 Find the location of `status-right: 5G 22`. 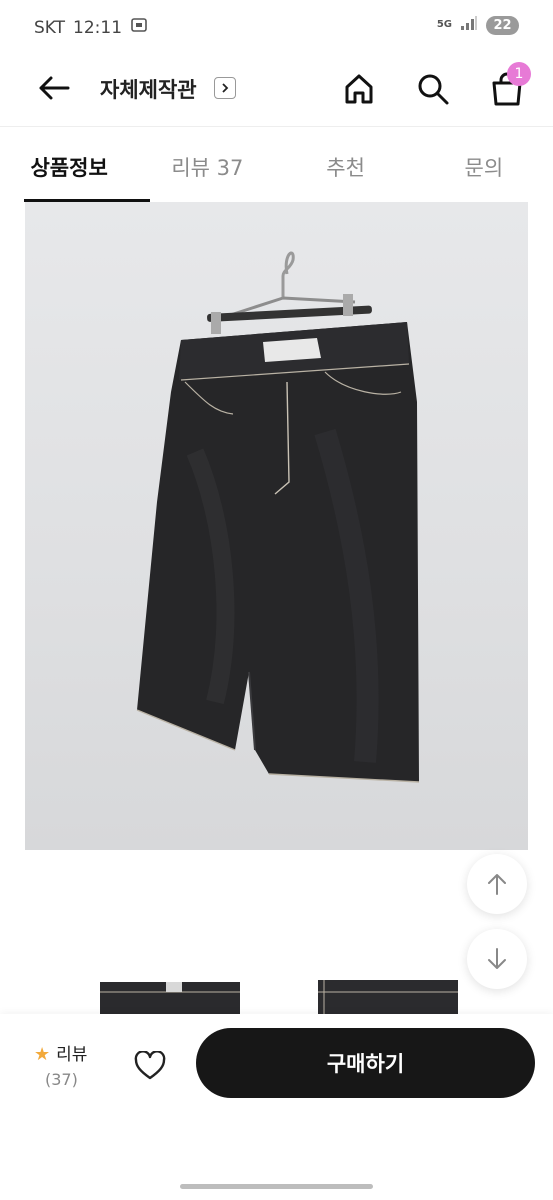

status-right: 5G 22 is located at coordinates (478, 25).